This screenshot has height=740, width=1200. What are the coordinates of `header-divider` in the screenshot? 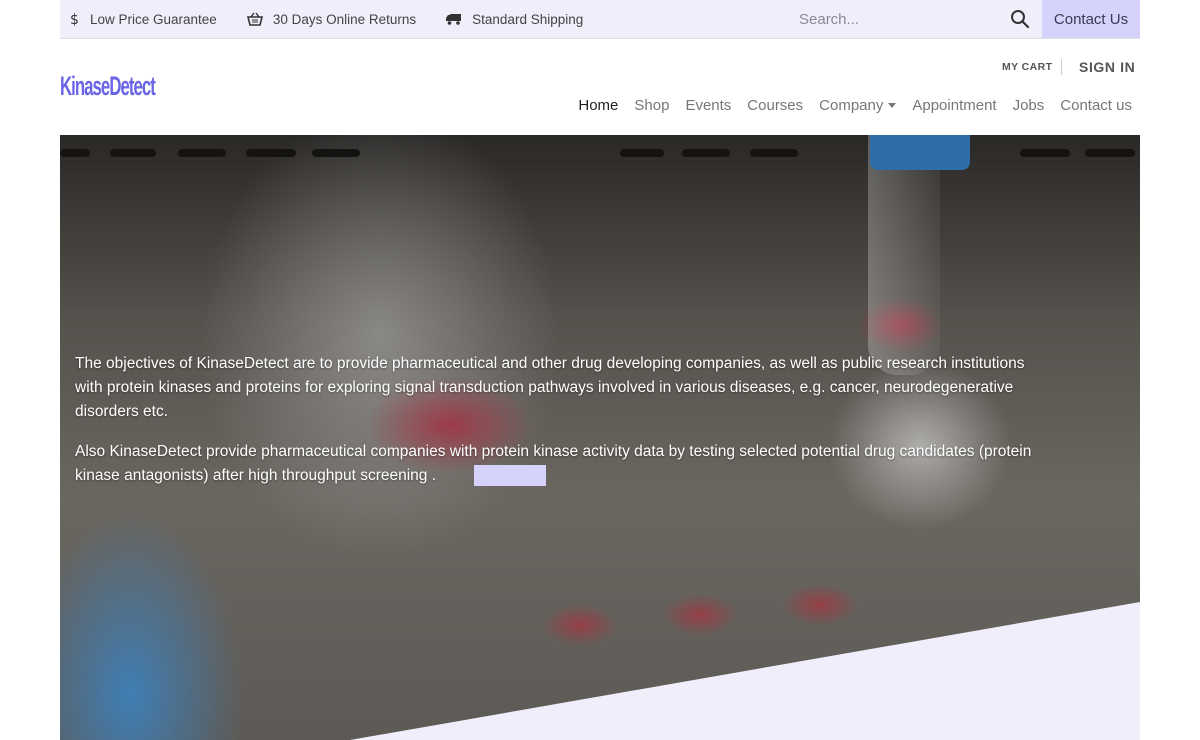 It's located at (1061, 67).